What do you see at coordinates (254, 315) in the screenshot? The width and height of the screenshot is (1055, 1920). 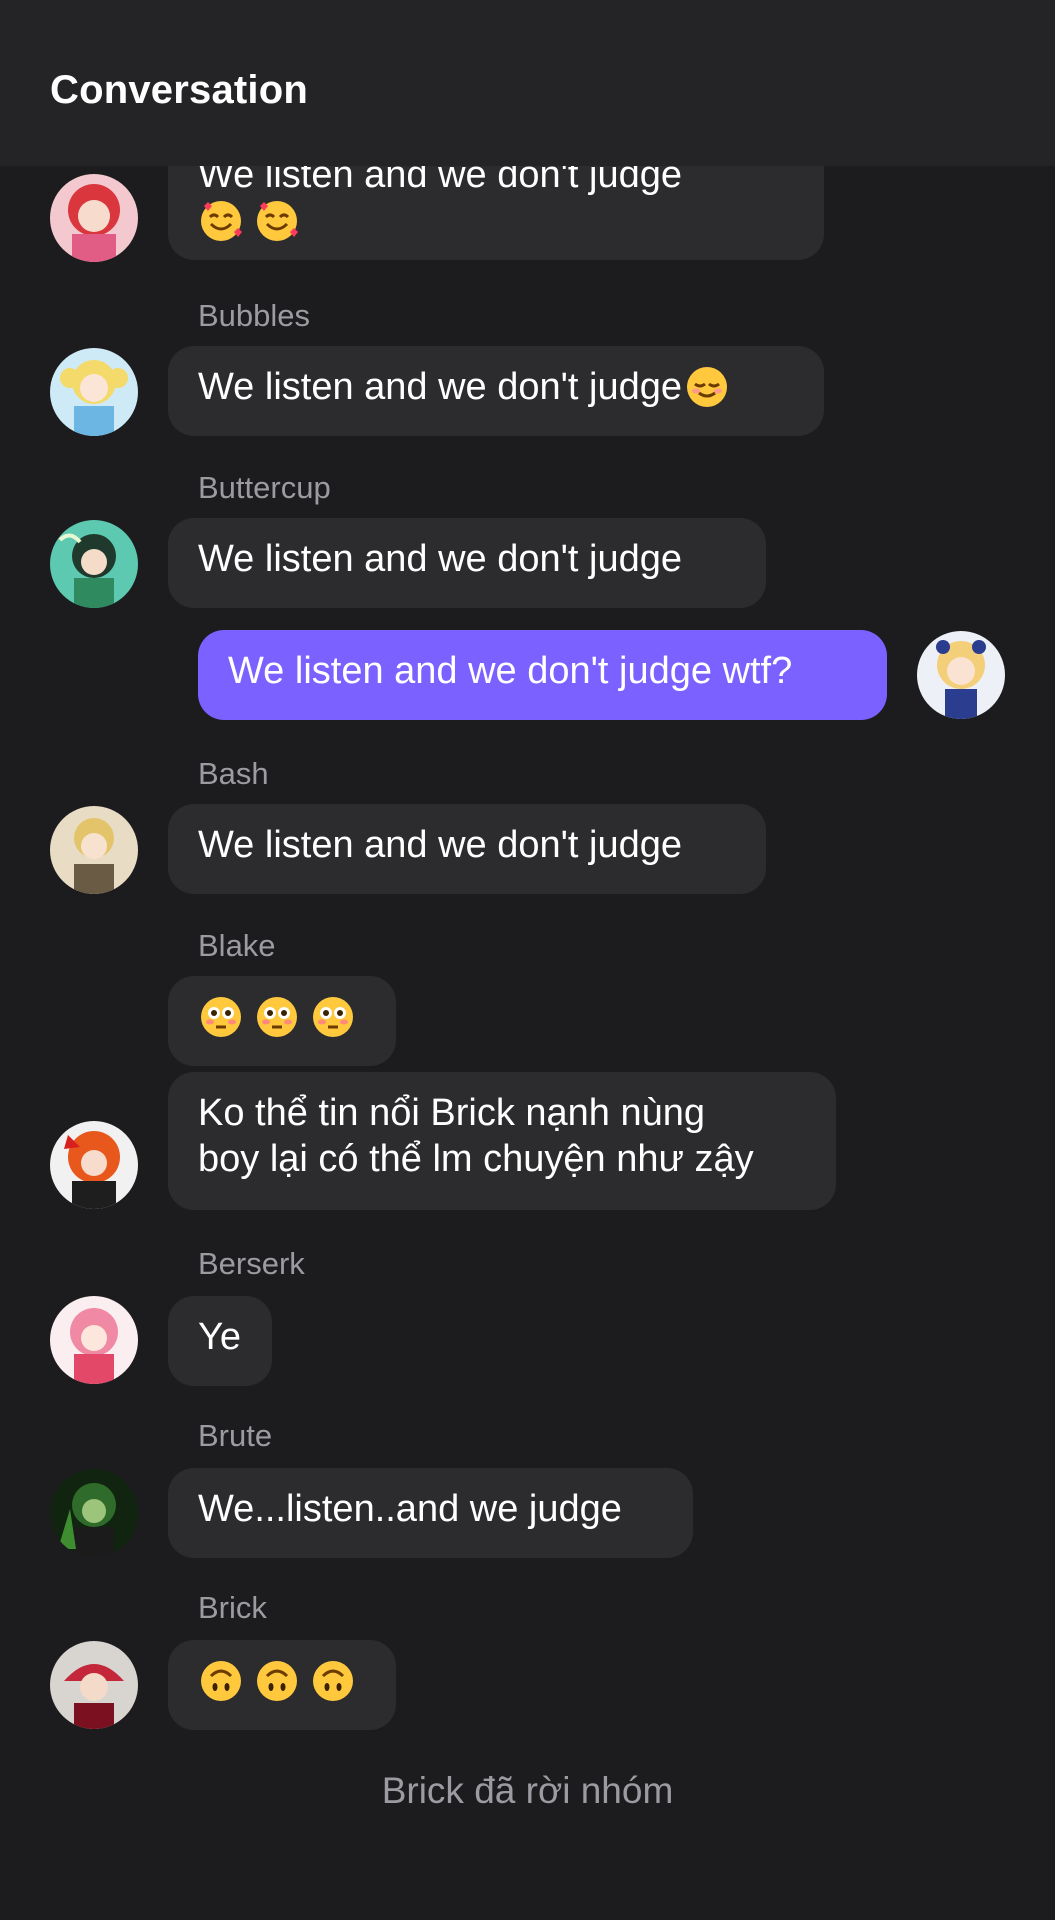 I see `sender-name: Bubbles` at bounding box center [254, 315].